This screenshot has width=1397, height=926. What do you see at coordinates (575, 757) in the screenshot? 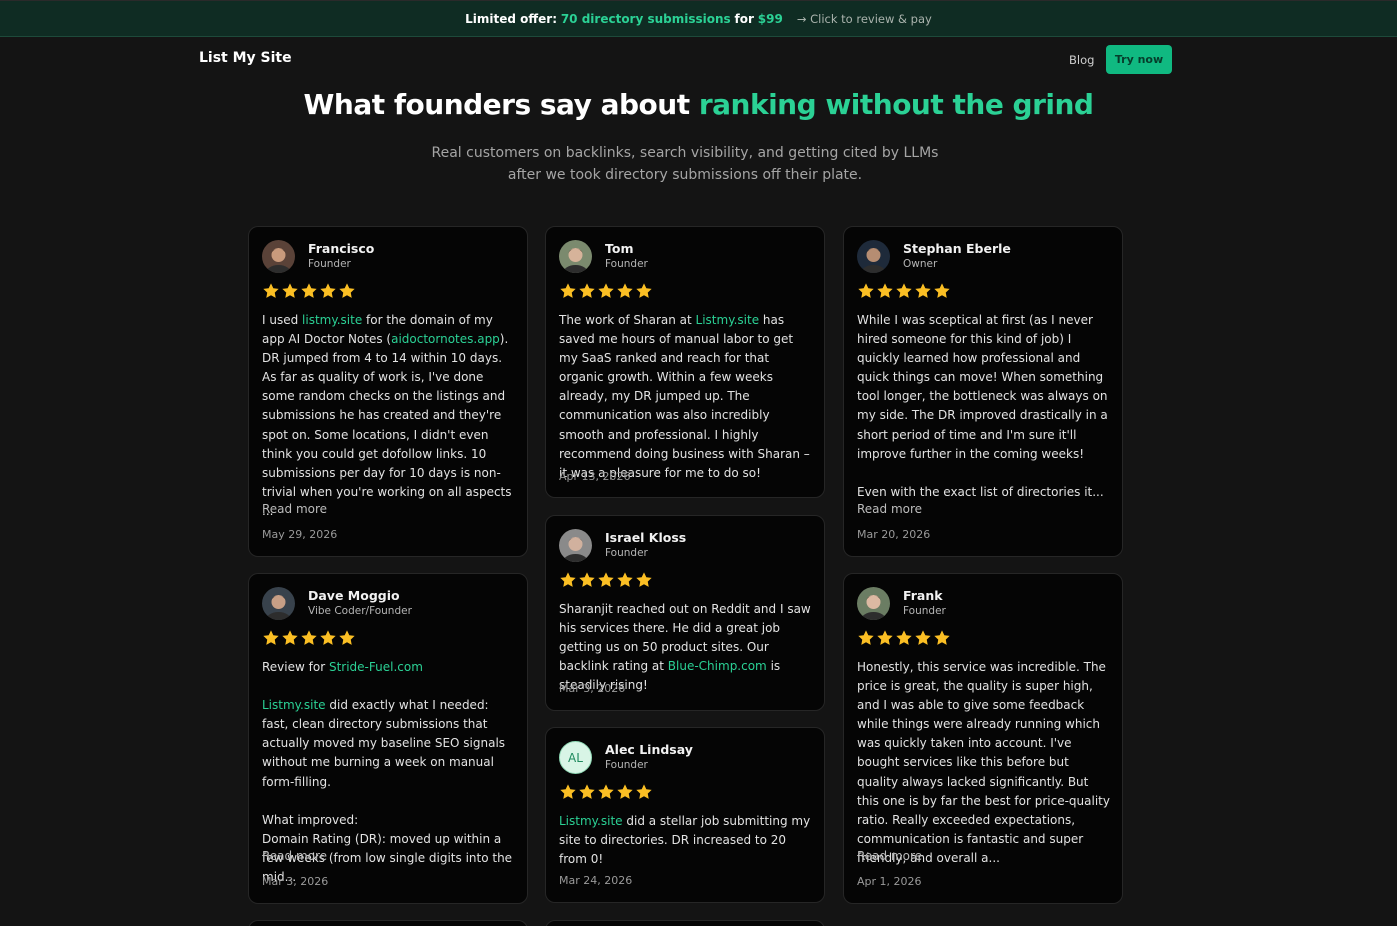
I see `initials-avatar-icon: AL` at bounding box center [575, 757].